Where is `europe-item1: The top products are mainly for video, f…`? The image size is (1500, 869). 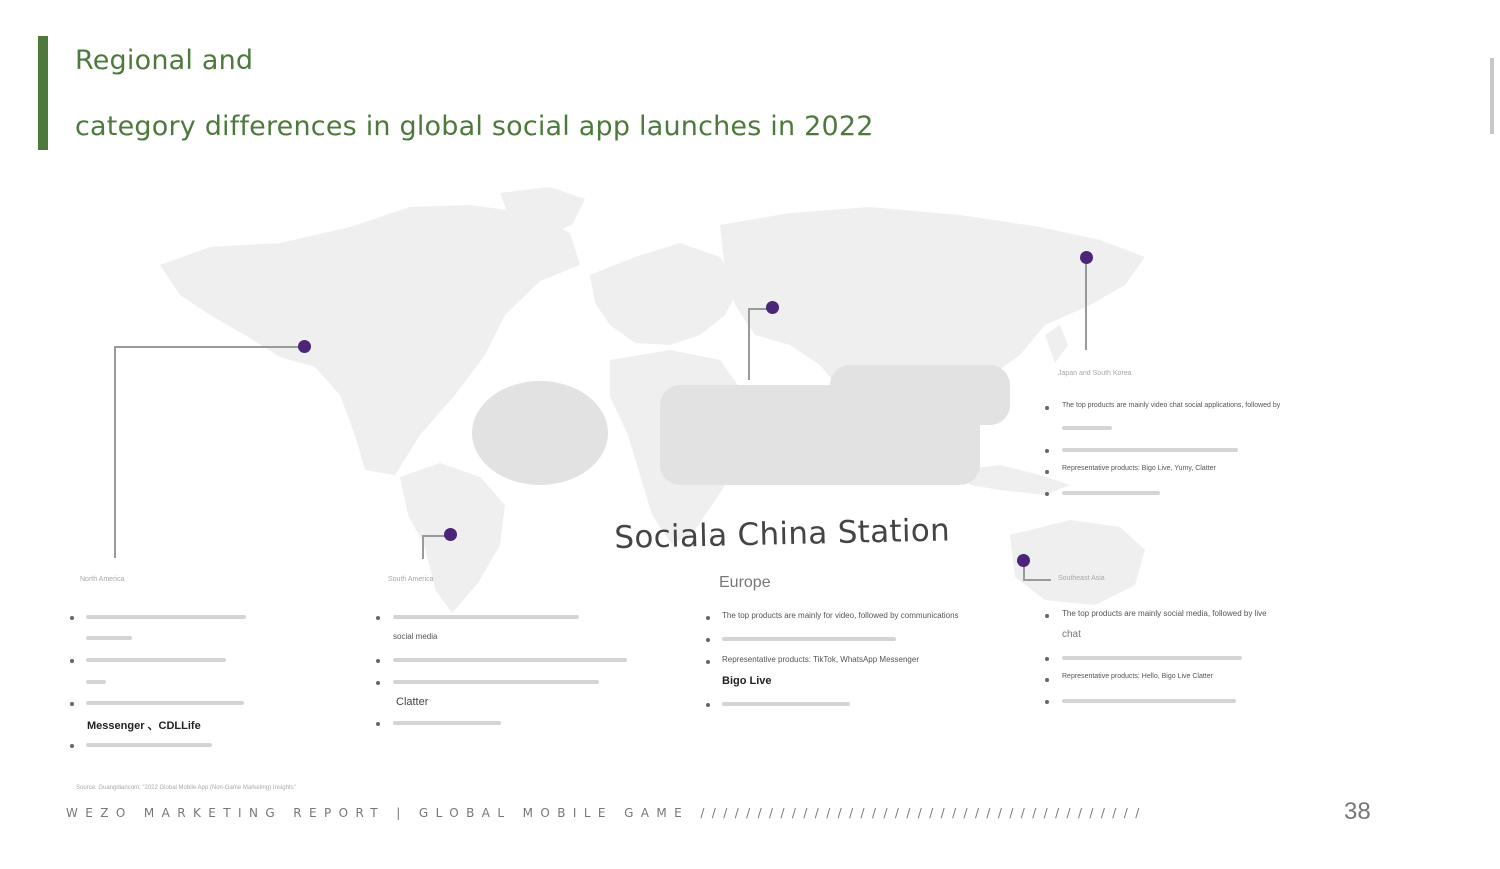 europe-item1: The top products are mainly for video, f… is located at coordinates (840, 615).